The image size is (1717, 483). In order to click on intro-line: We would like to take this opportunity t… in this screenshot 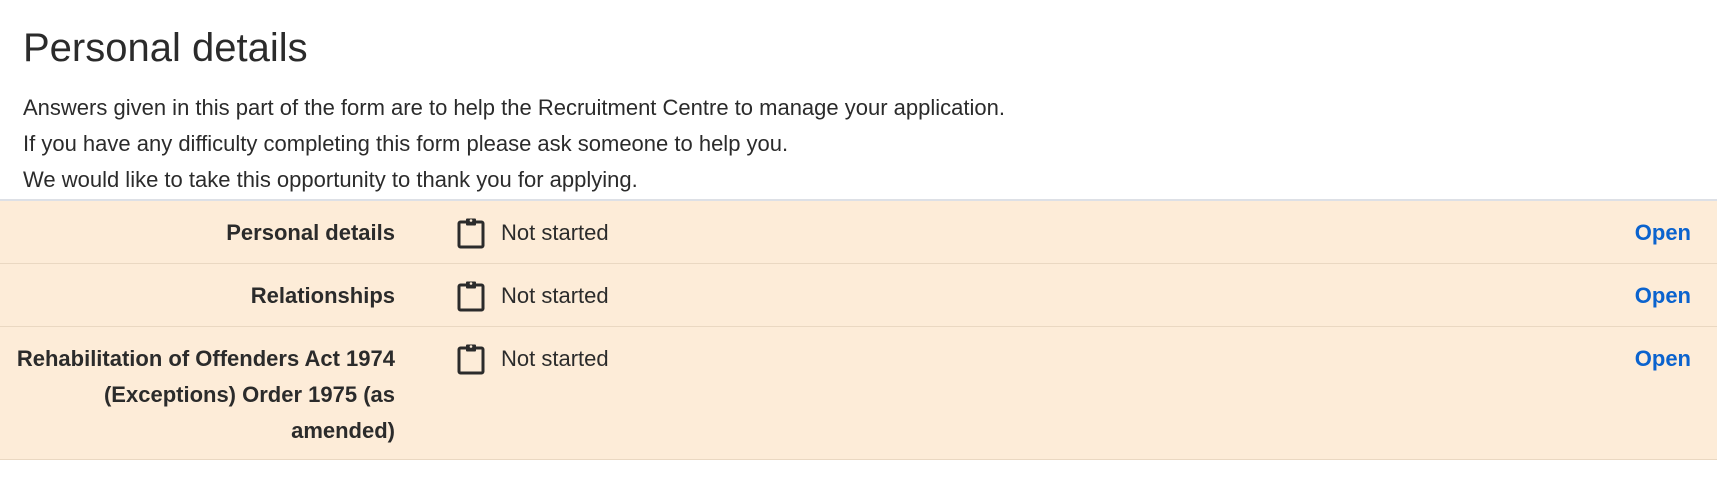, I will do `click(330, 179)`.